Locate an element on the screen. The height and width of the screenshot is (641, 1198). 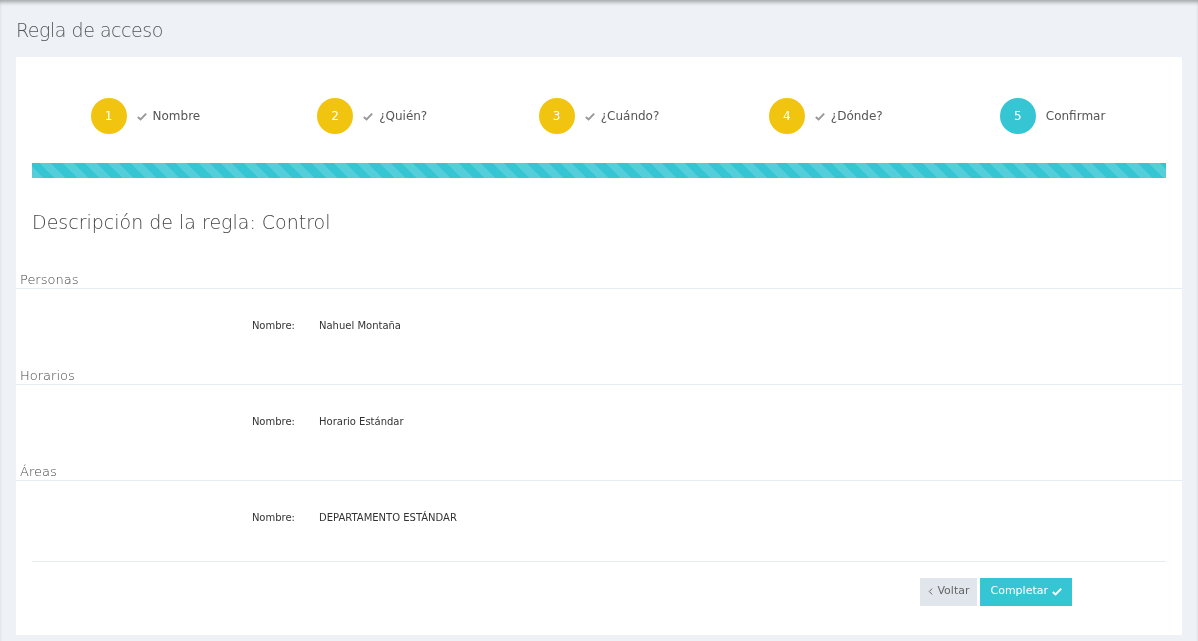
step-label: ¿Dónde? is located at coordinates (856, 116).